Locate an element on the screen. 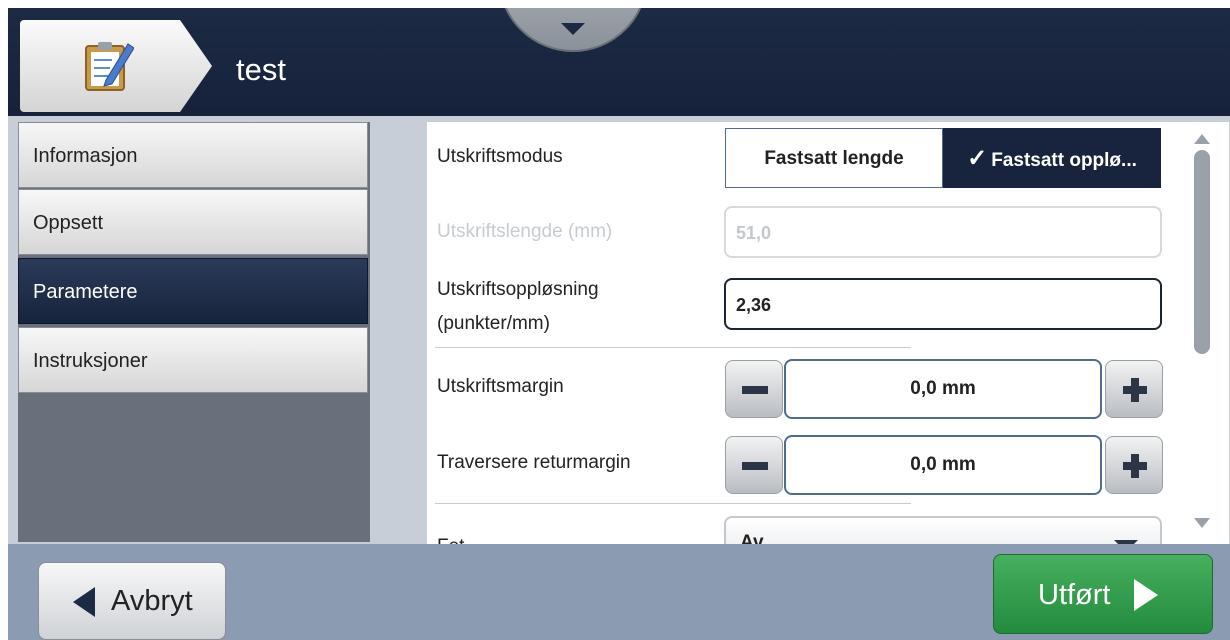 This screenshot has width=1230, height=640. scrollbar is located at coordinates (1202, 333).